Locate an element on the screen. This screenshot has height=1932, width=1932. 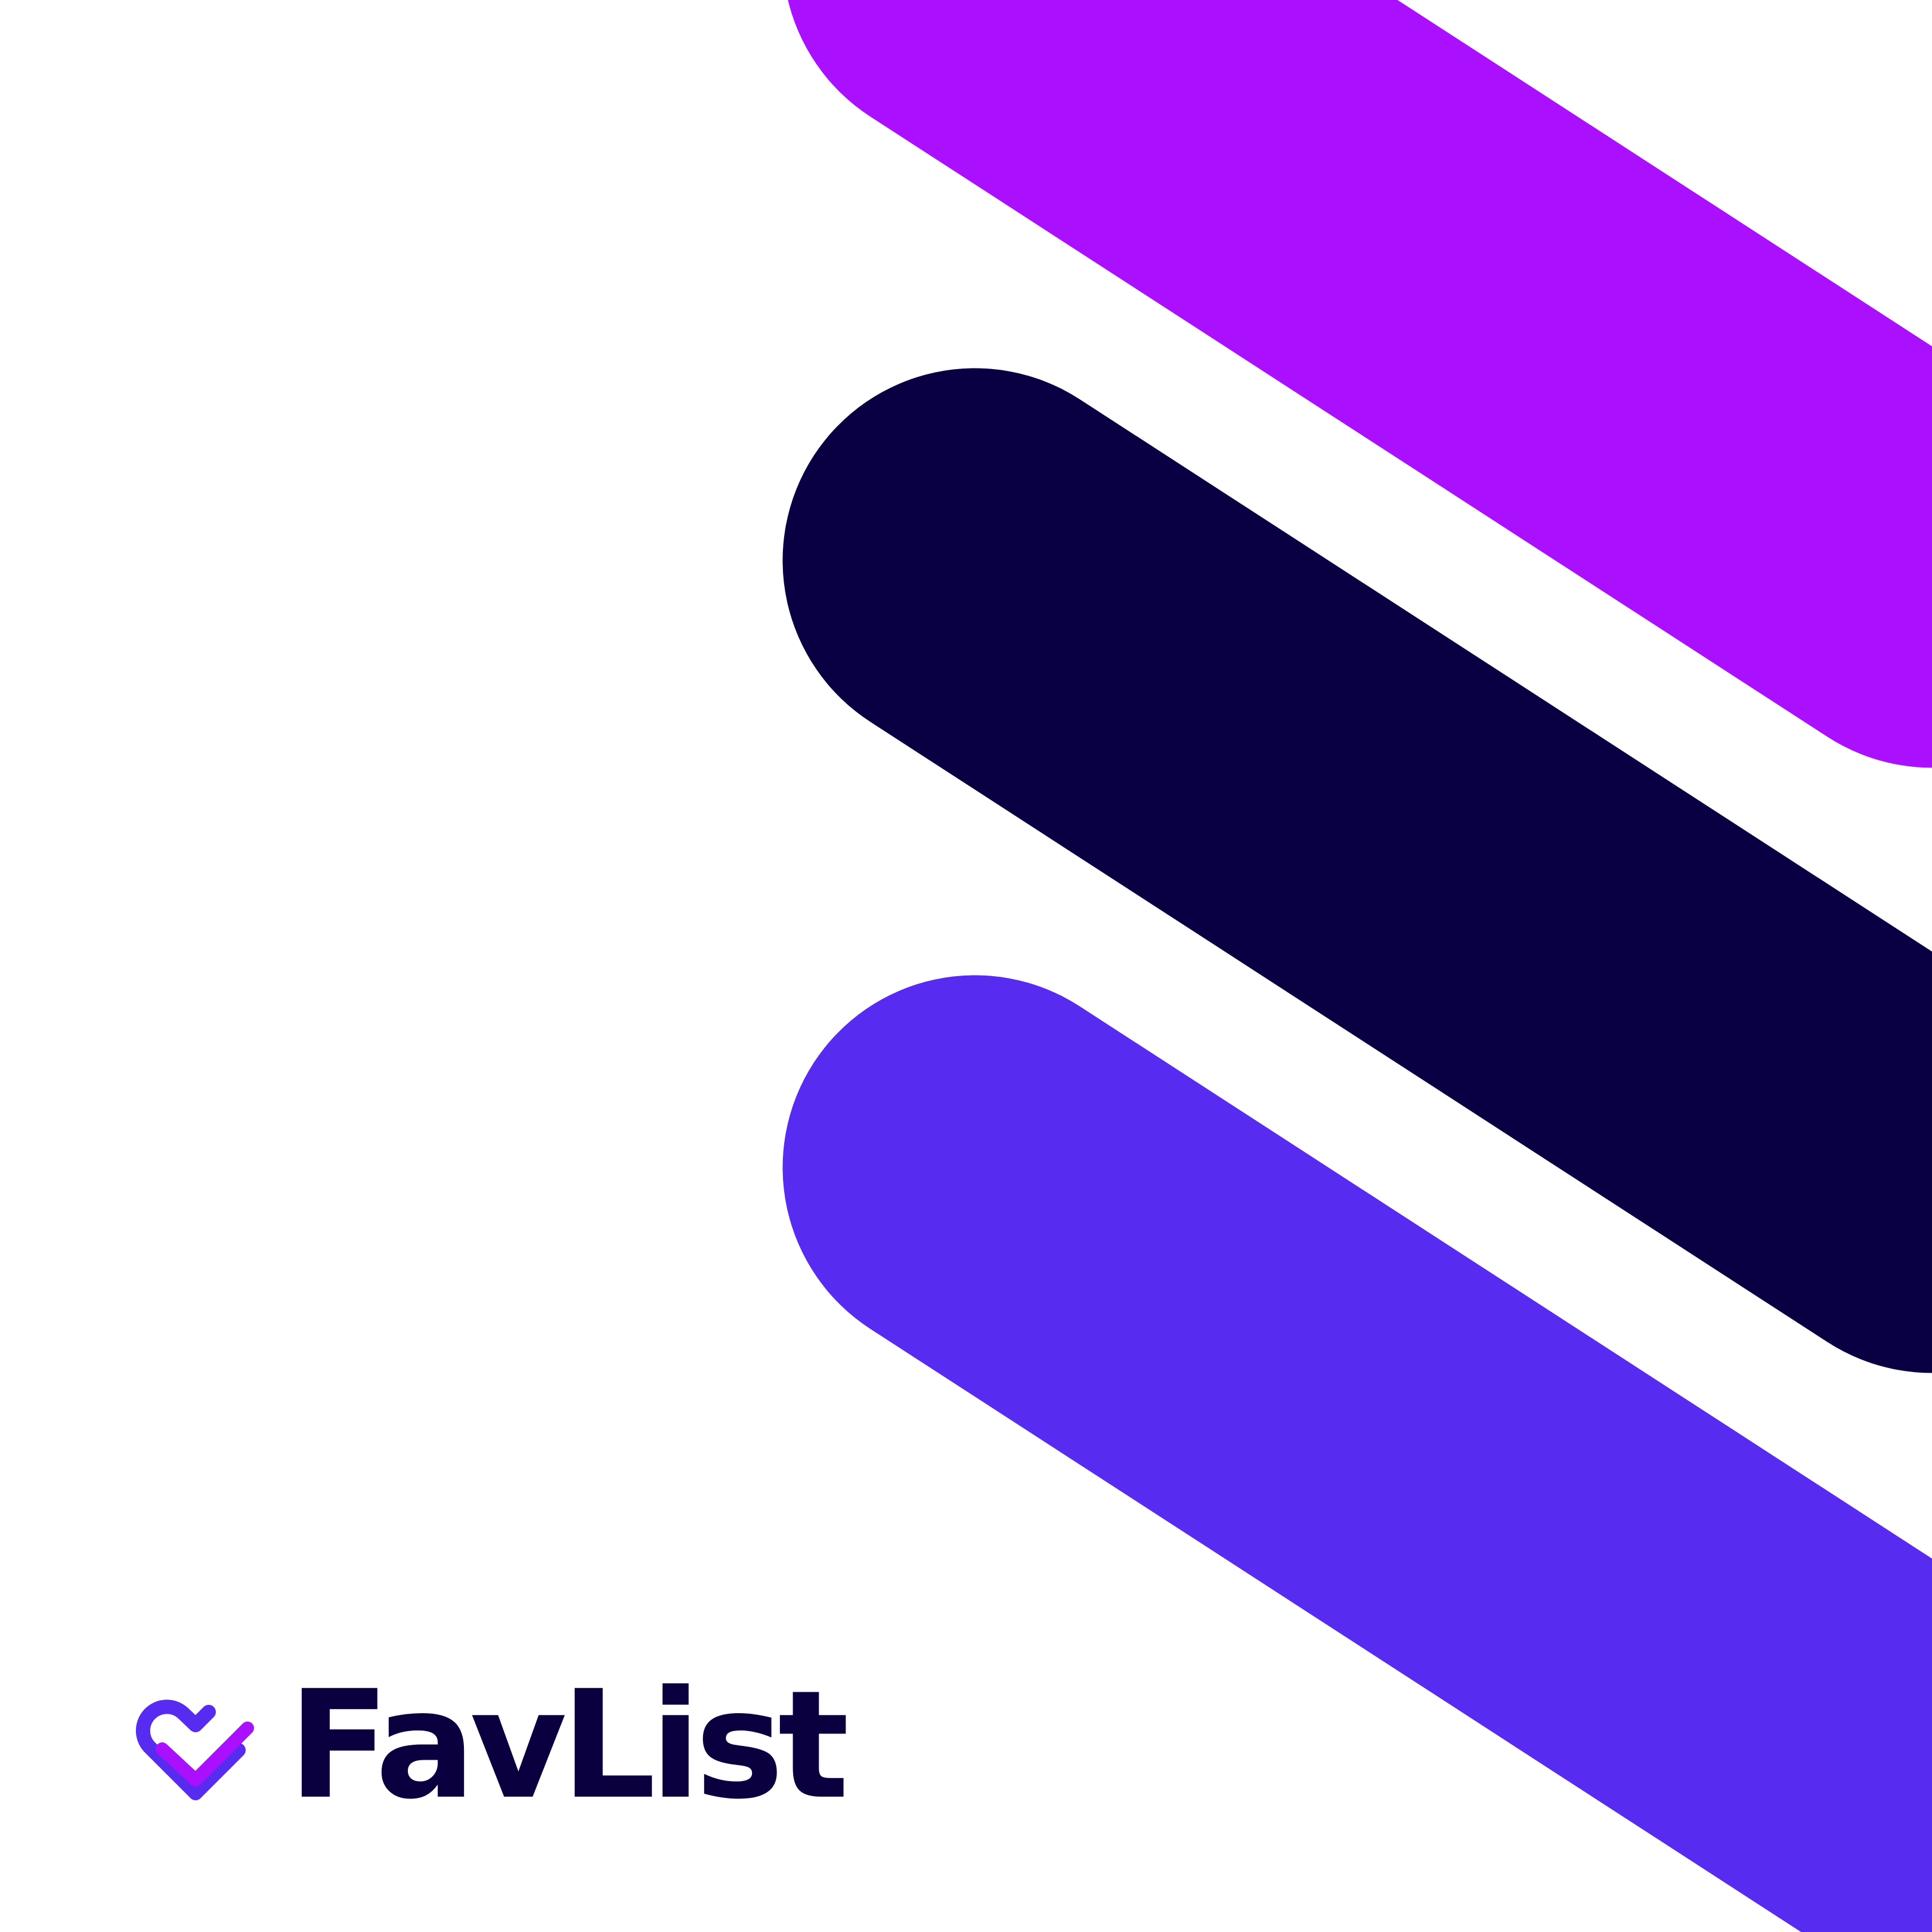
brand-name: FavList is located at coordinates (569, 1745).